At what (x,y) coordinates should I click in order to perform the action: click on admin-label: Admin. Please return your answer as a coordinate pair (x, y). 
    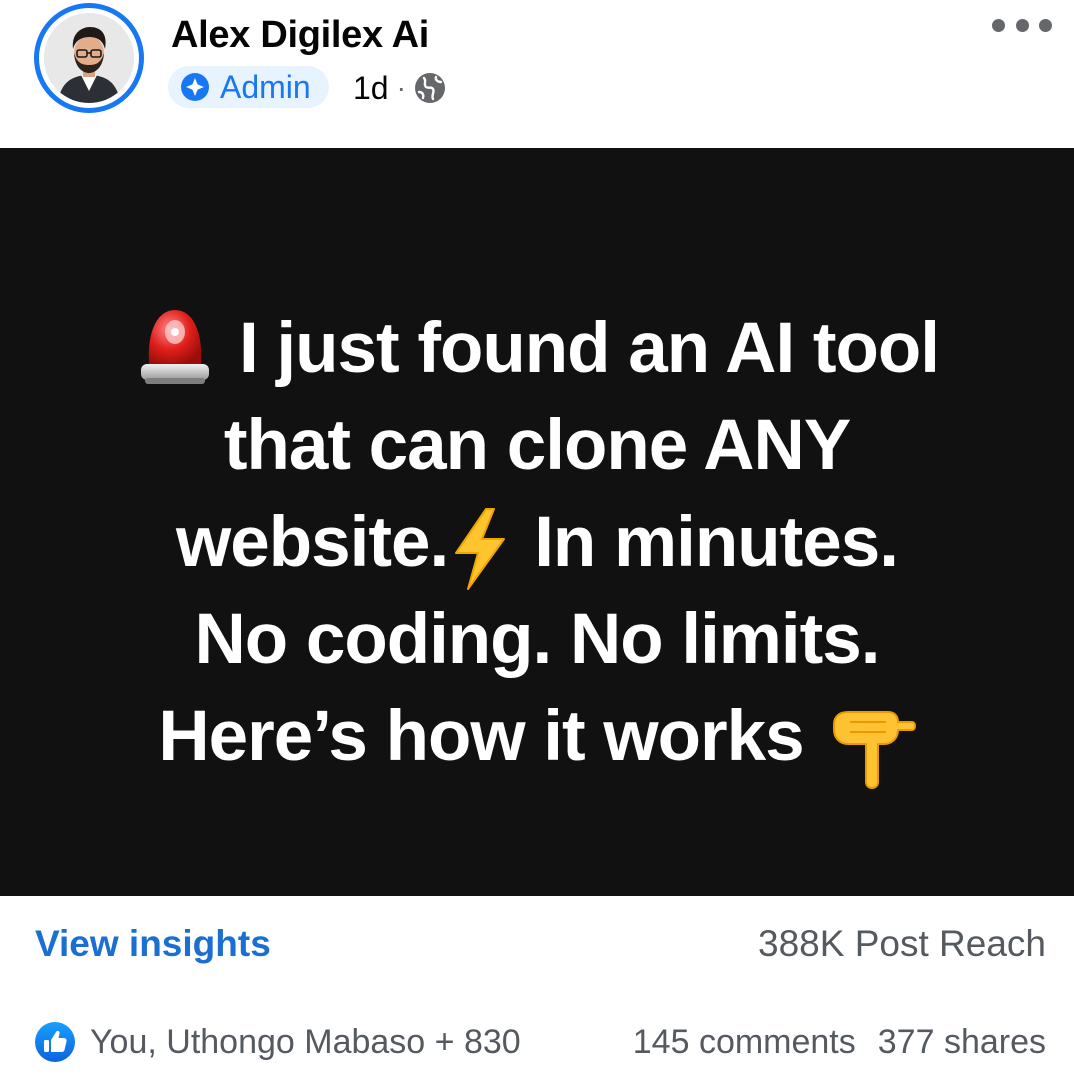
    Looking at the image, I should click on (265, 86).